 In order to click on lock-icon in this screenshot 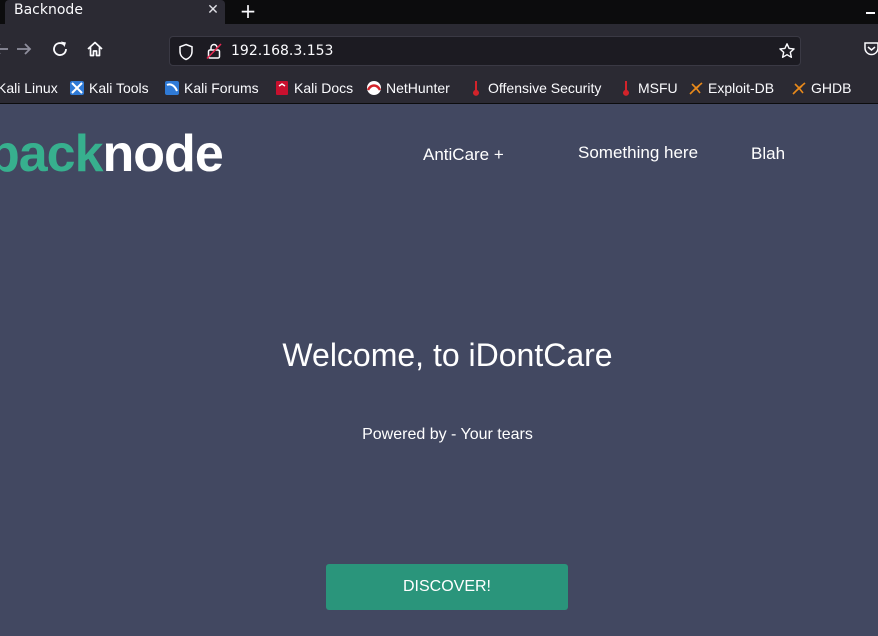, I will do `click(214, 53)`.